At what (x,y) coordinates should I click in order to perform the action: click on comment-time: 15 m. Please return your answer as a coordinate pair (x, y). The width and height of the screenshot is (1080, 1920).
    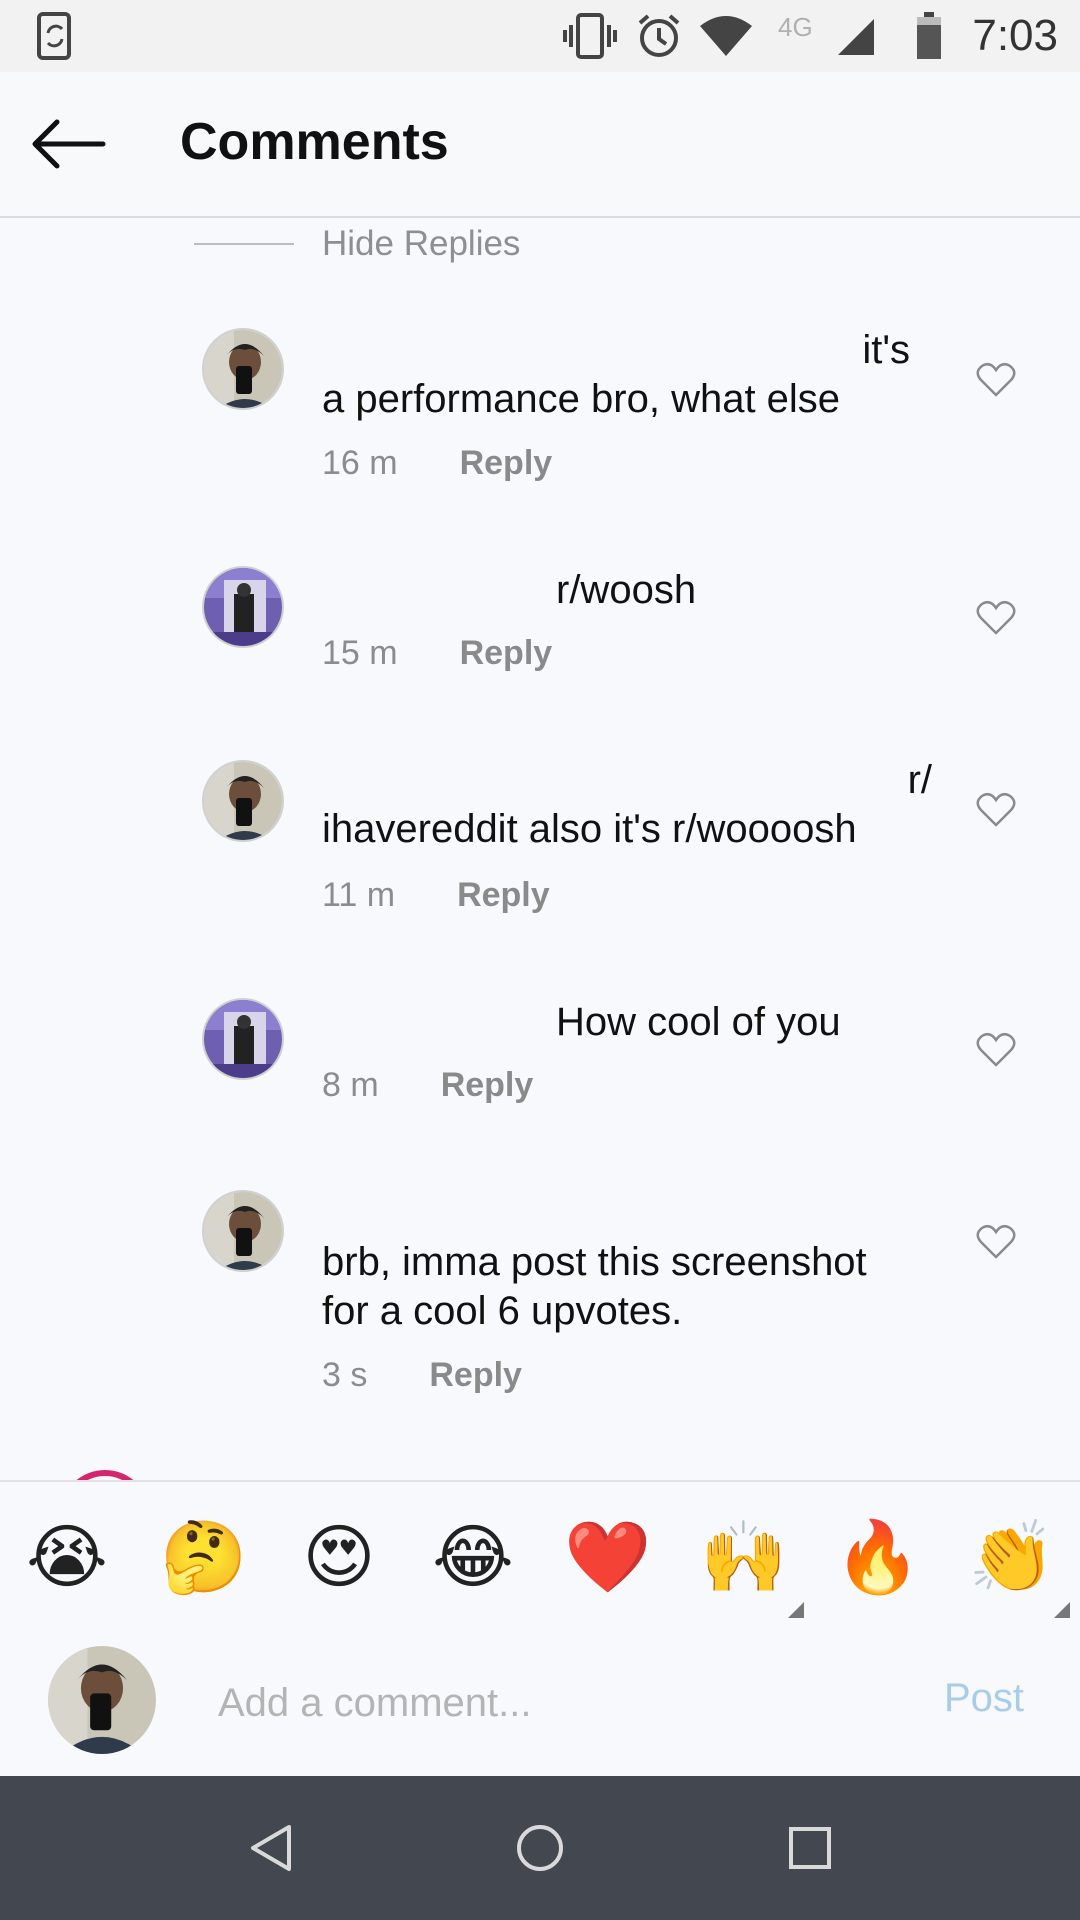
    Looking at the image, I should click on (360, 653).